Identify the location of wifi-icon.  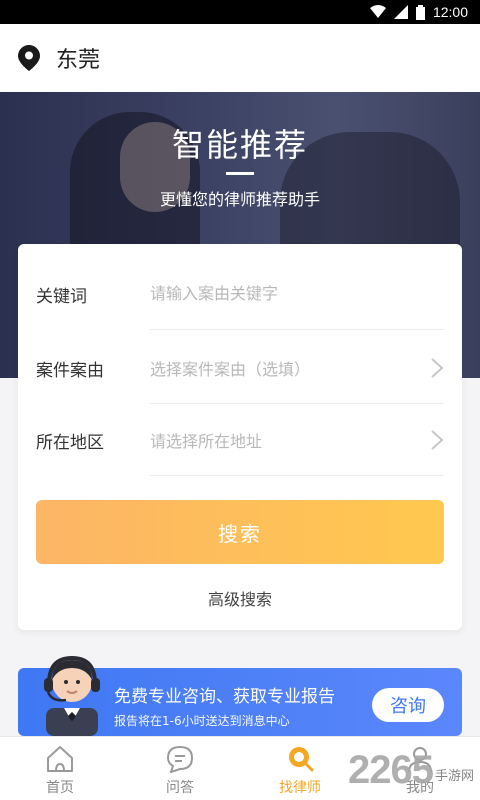
(377, 11).